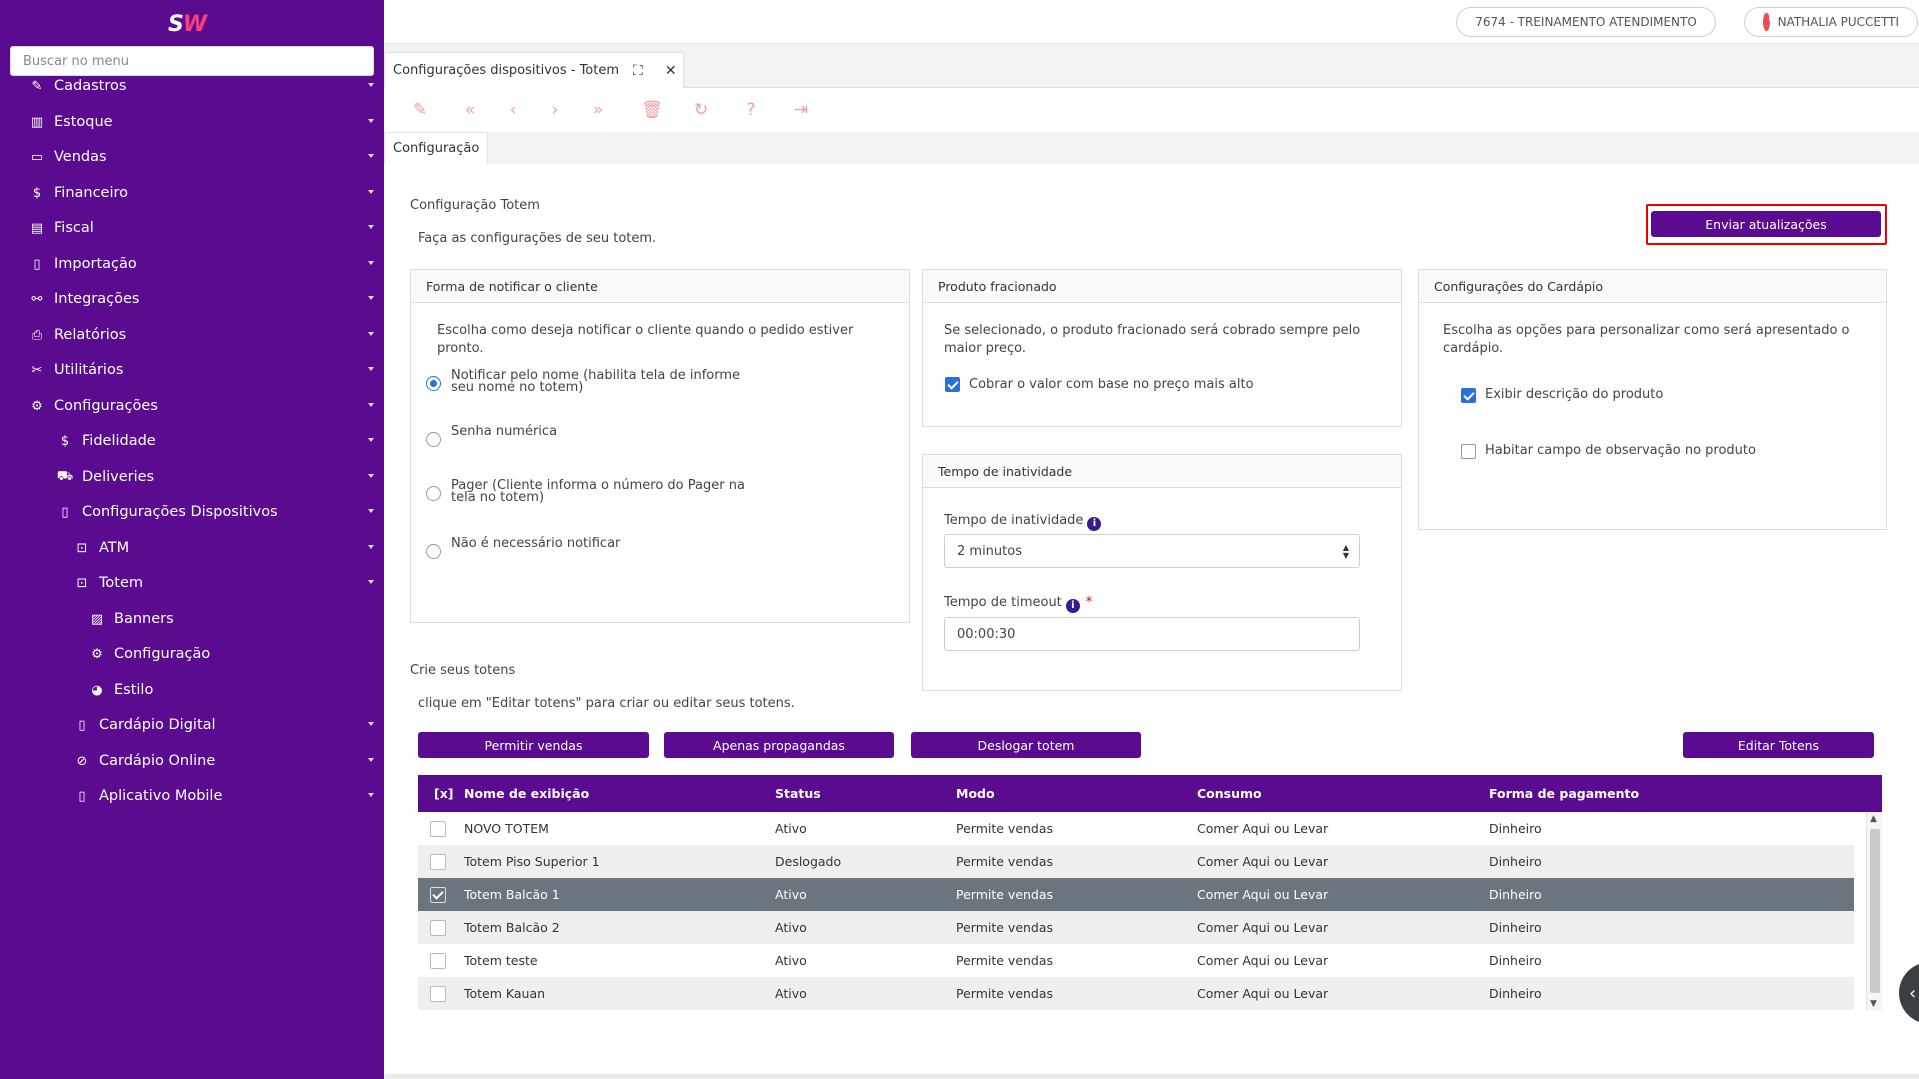 The image size is (1919, 1079). I want to click on edit-icon: ✎, so click(420, 110).